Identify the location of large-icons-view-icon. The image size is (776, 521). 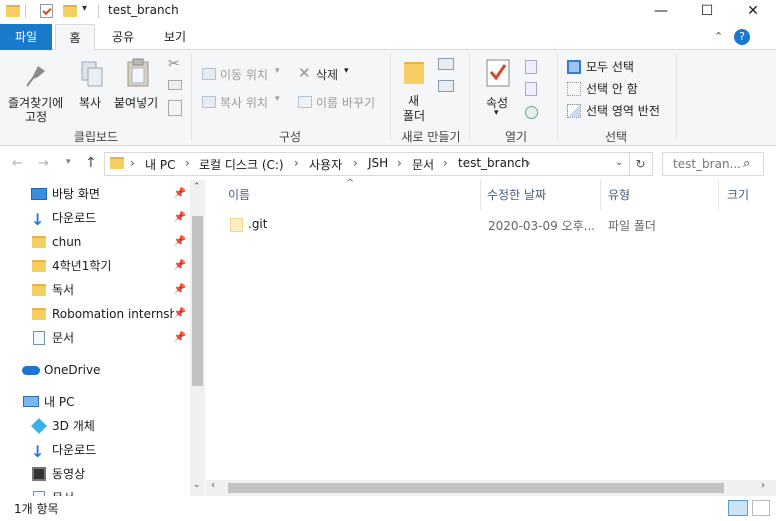
(761, 508).